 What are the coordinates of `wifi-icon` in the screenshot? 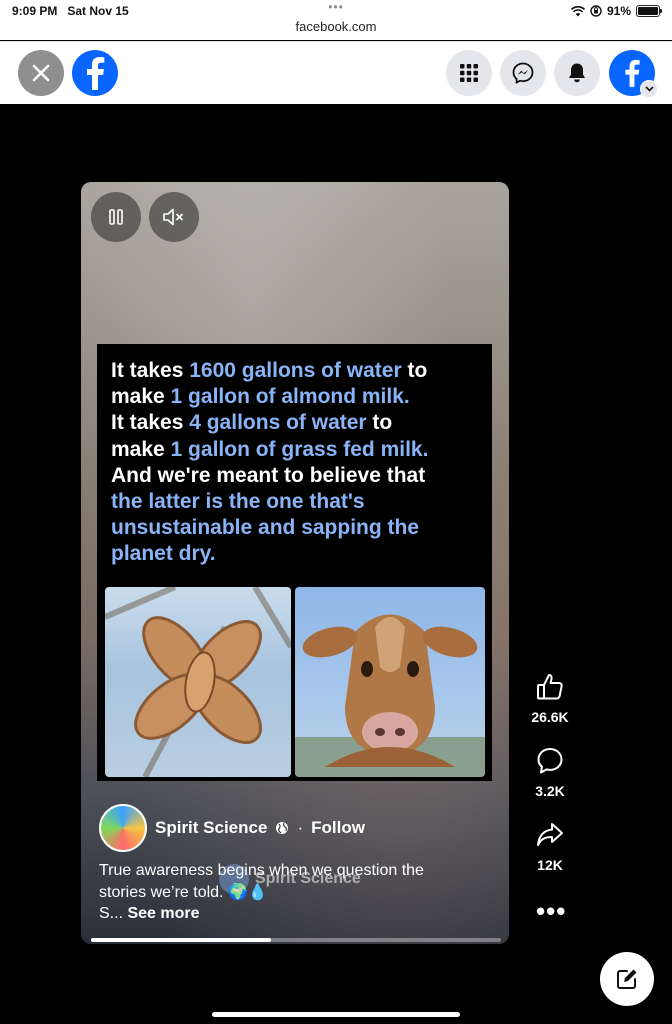 It's located at (577, 10).